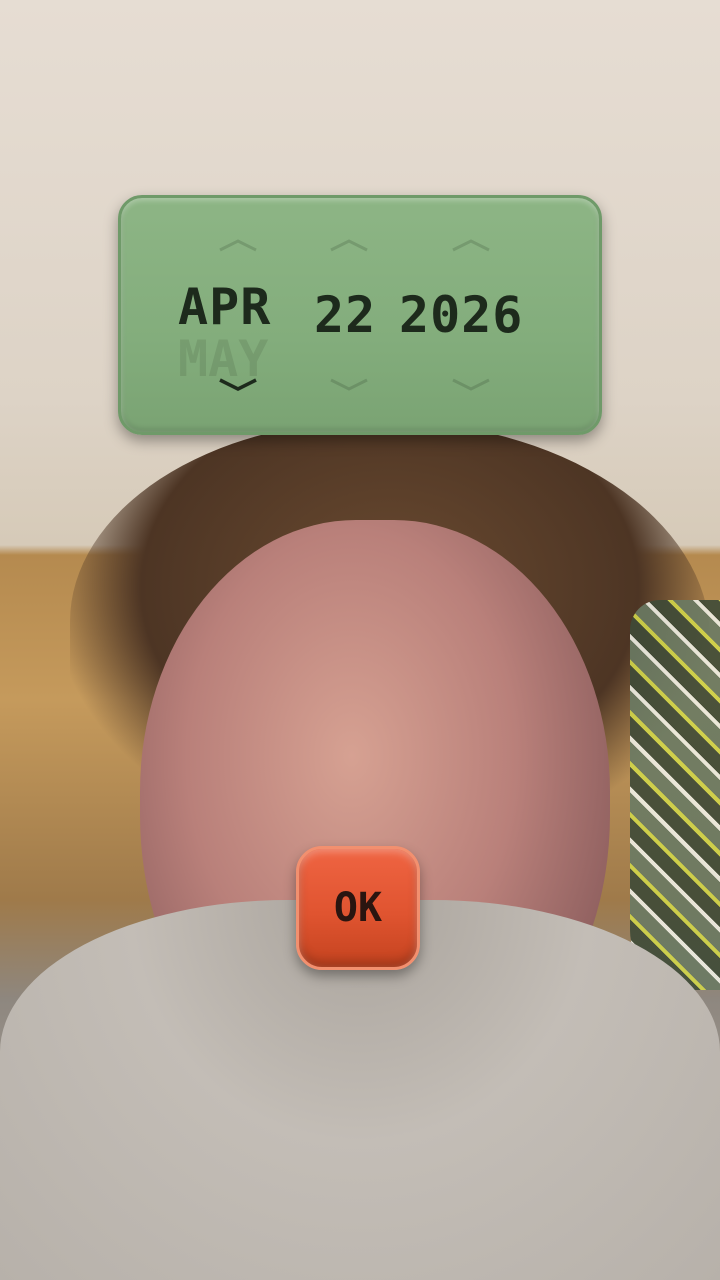  I want to click on day-down-button, so click(349, 388).